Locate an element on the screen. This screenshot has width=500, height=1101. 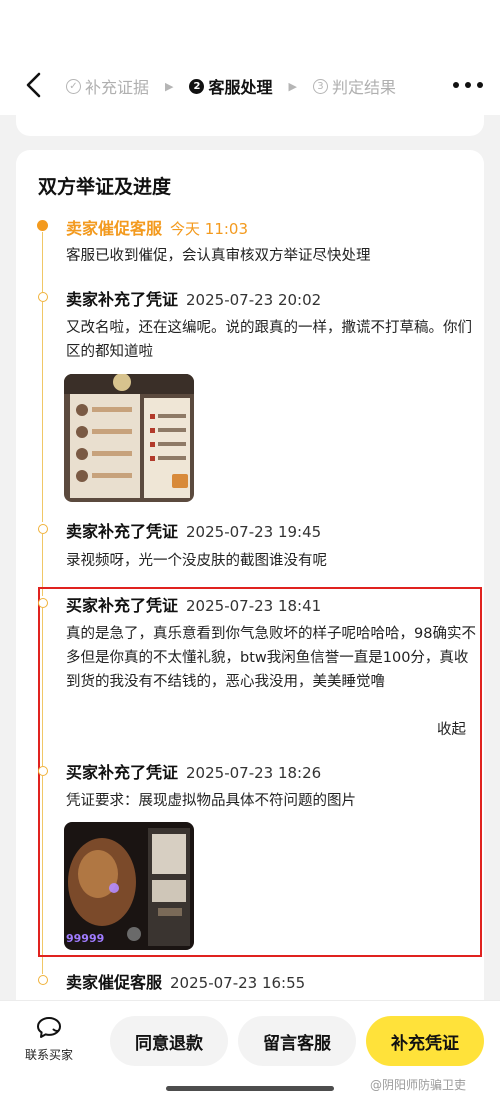
event-text: 录视频呀，光一个没皮肤的截图谁没有呢 is located at coordinates (196, 561).